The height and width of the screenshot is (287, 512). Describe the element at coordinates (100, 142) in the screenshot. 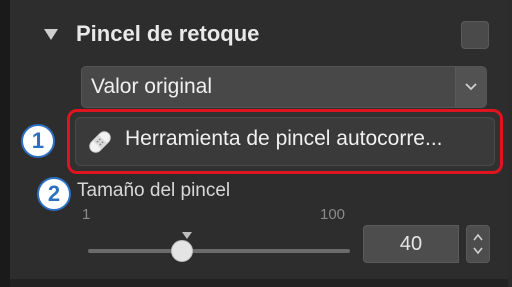

I see `bandage-icon` at that location.